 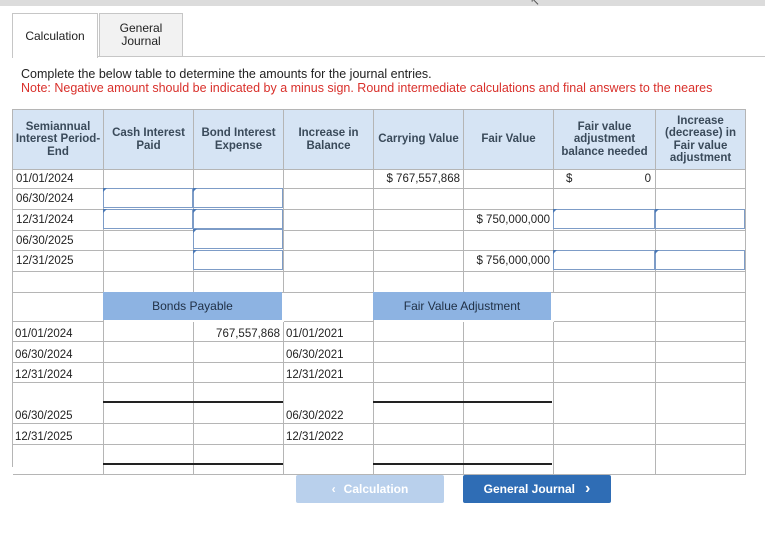 What do you see at coordinates (529, 489) in the screenshot?
I see `next-button-label: General Journal` at bounding box center [529, 489].